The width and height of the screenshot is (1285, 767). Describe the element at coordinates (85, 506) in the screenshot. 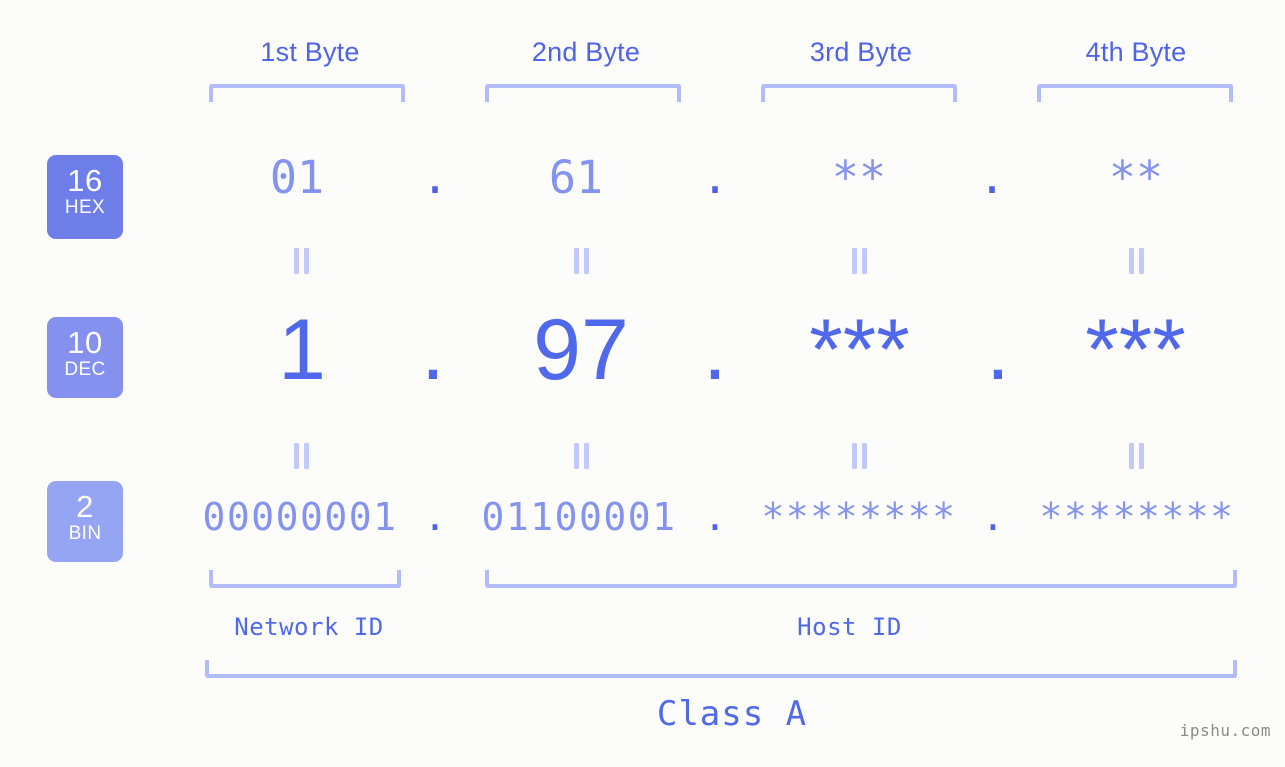

I see `base-badge-bin-number: 2` at that location.